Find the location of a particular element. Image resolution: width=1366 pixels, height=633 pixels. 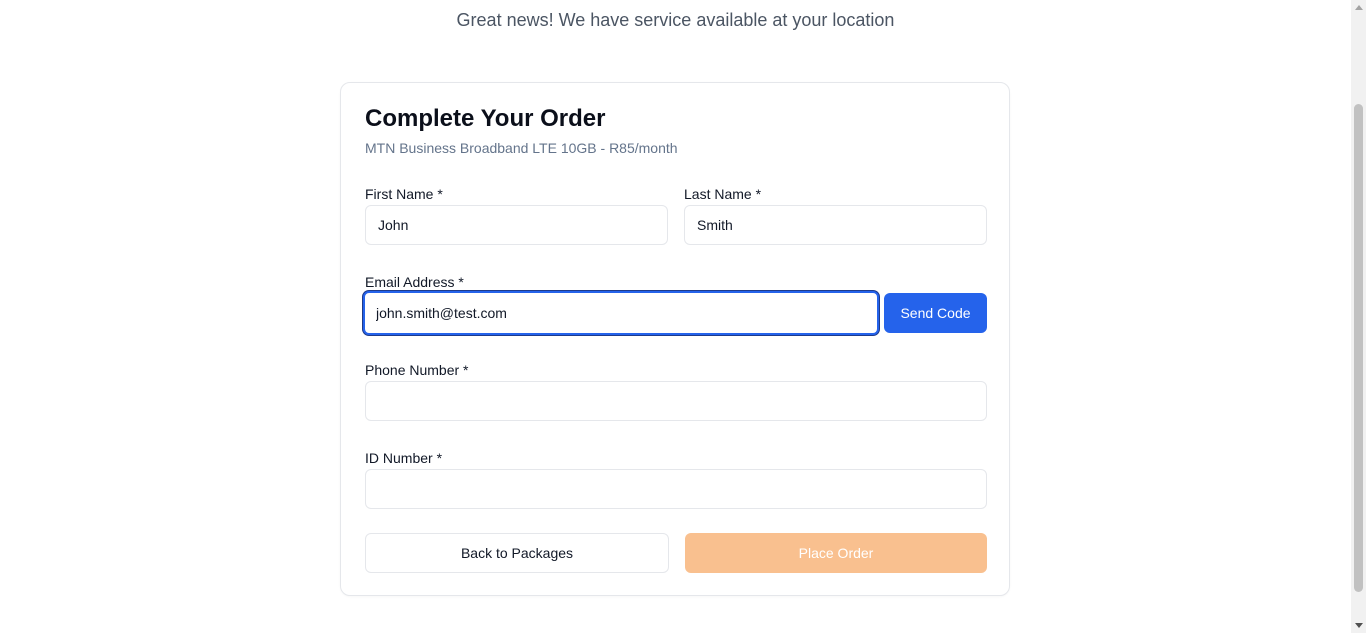

first-name-label: First Name * is located at coordinates (404, 194).